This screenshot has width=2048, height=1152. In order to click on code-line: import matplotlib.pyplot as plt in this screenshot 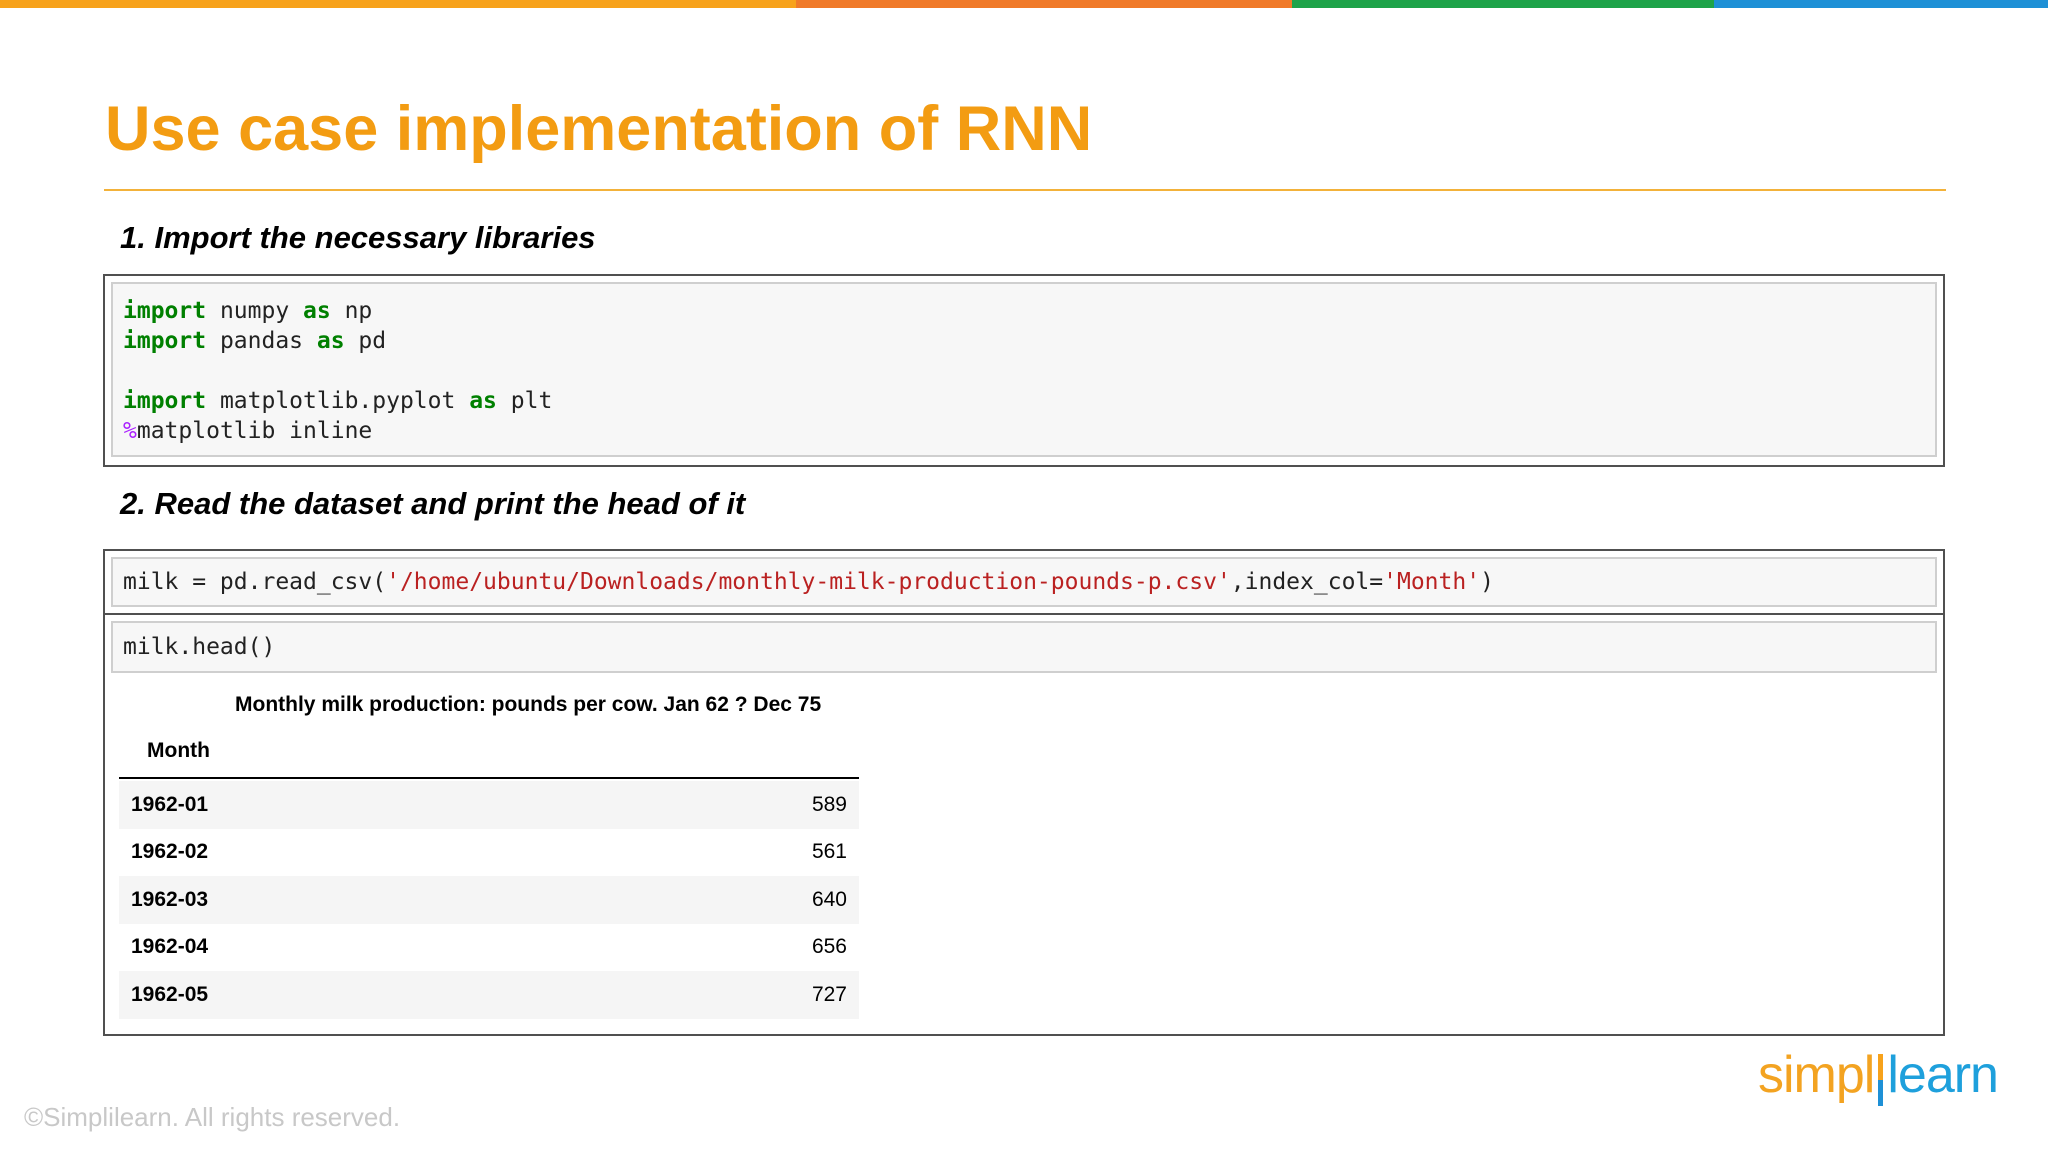, I will do `click(1024, 401)`.